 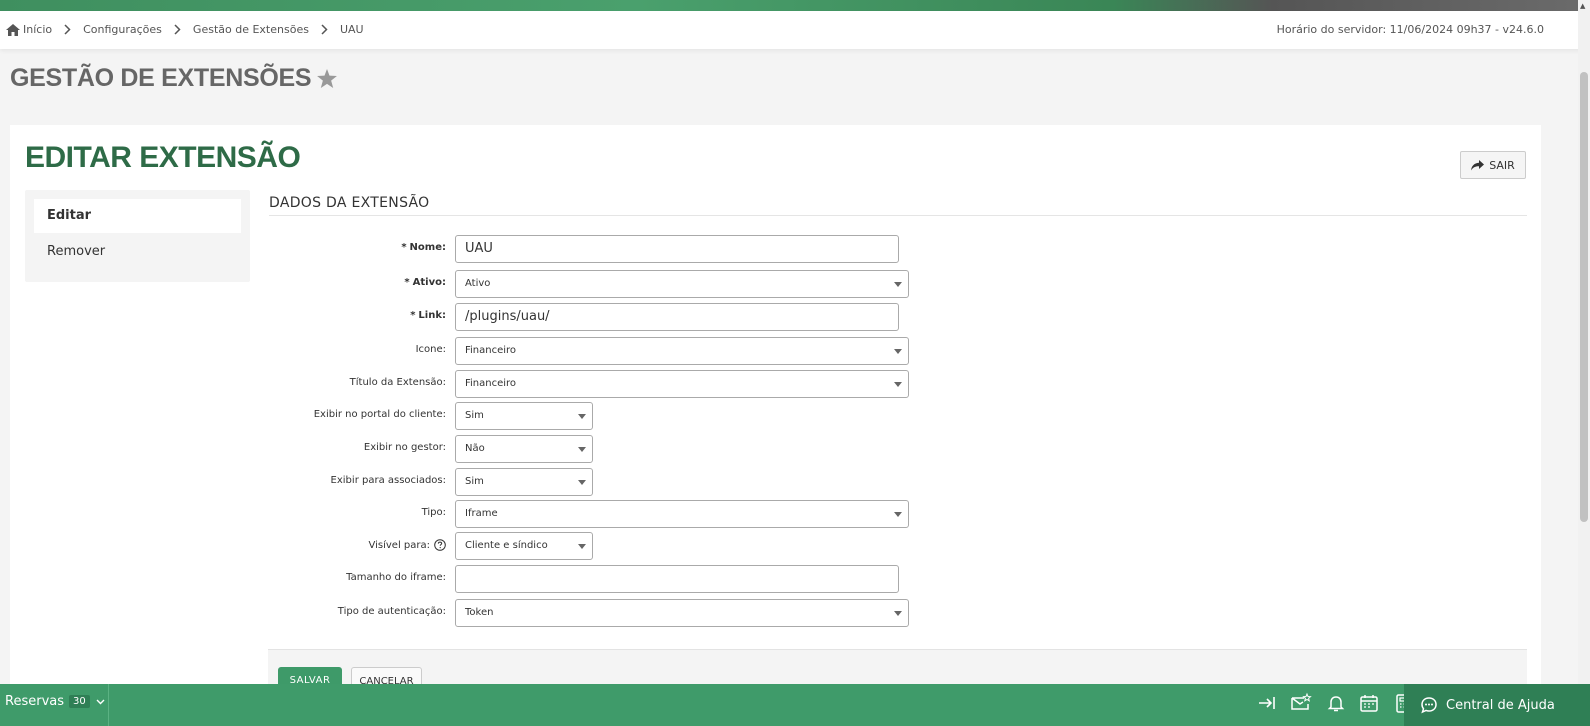 I want to click on tamanho-iframe-input, so click(x=677, y=579).